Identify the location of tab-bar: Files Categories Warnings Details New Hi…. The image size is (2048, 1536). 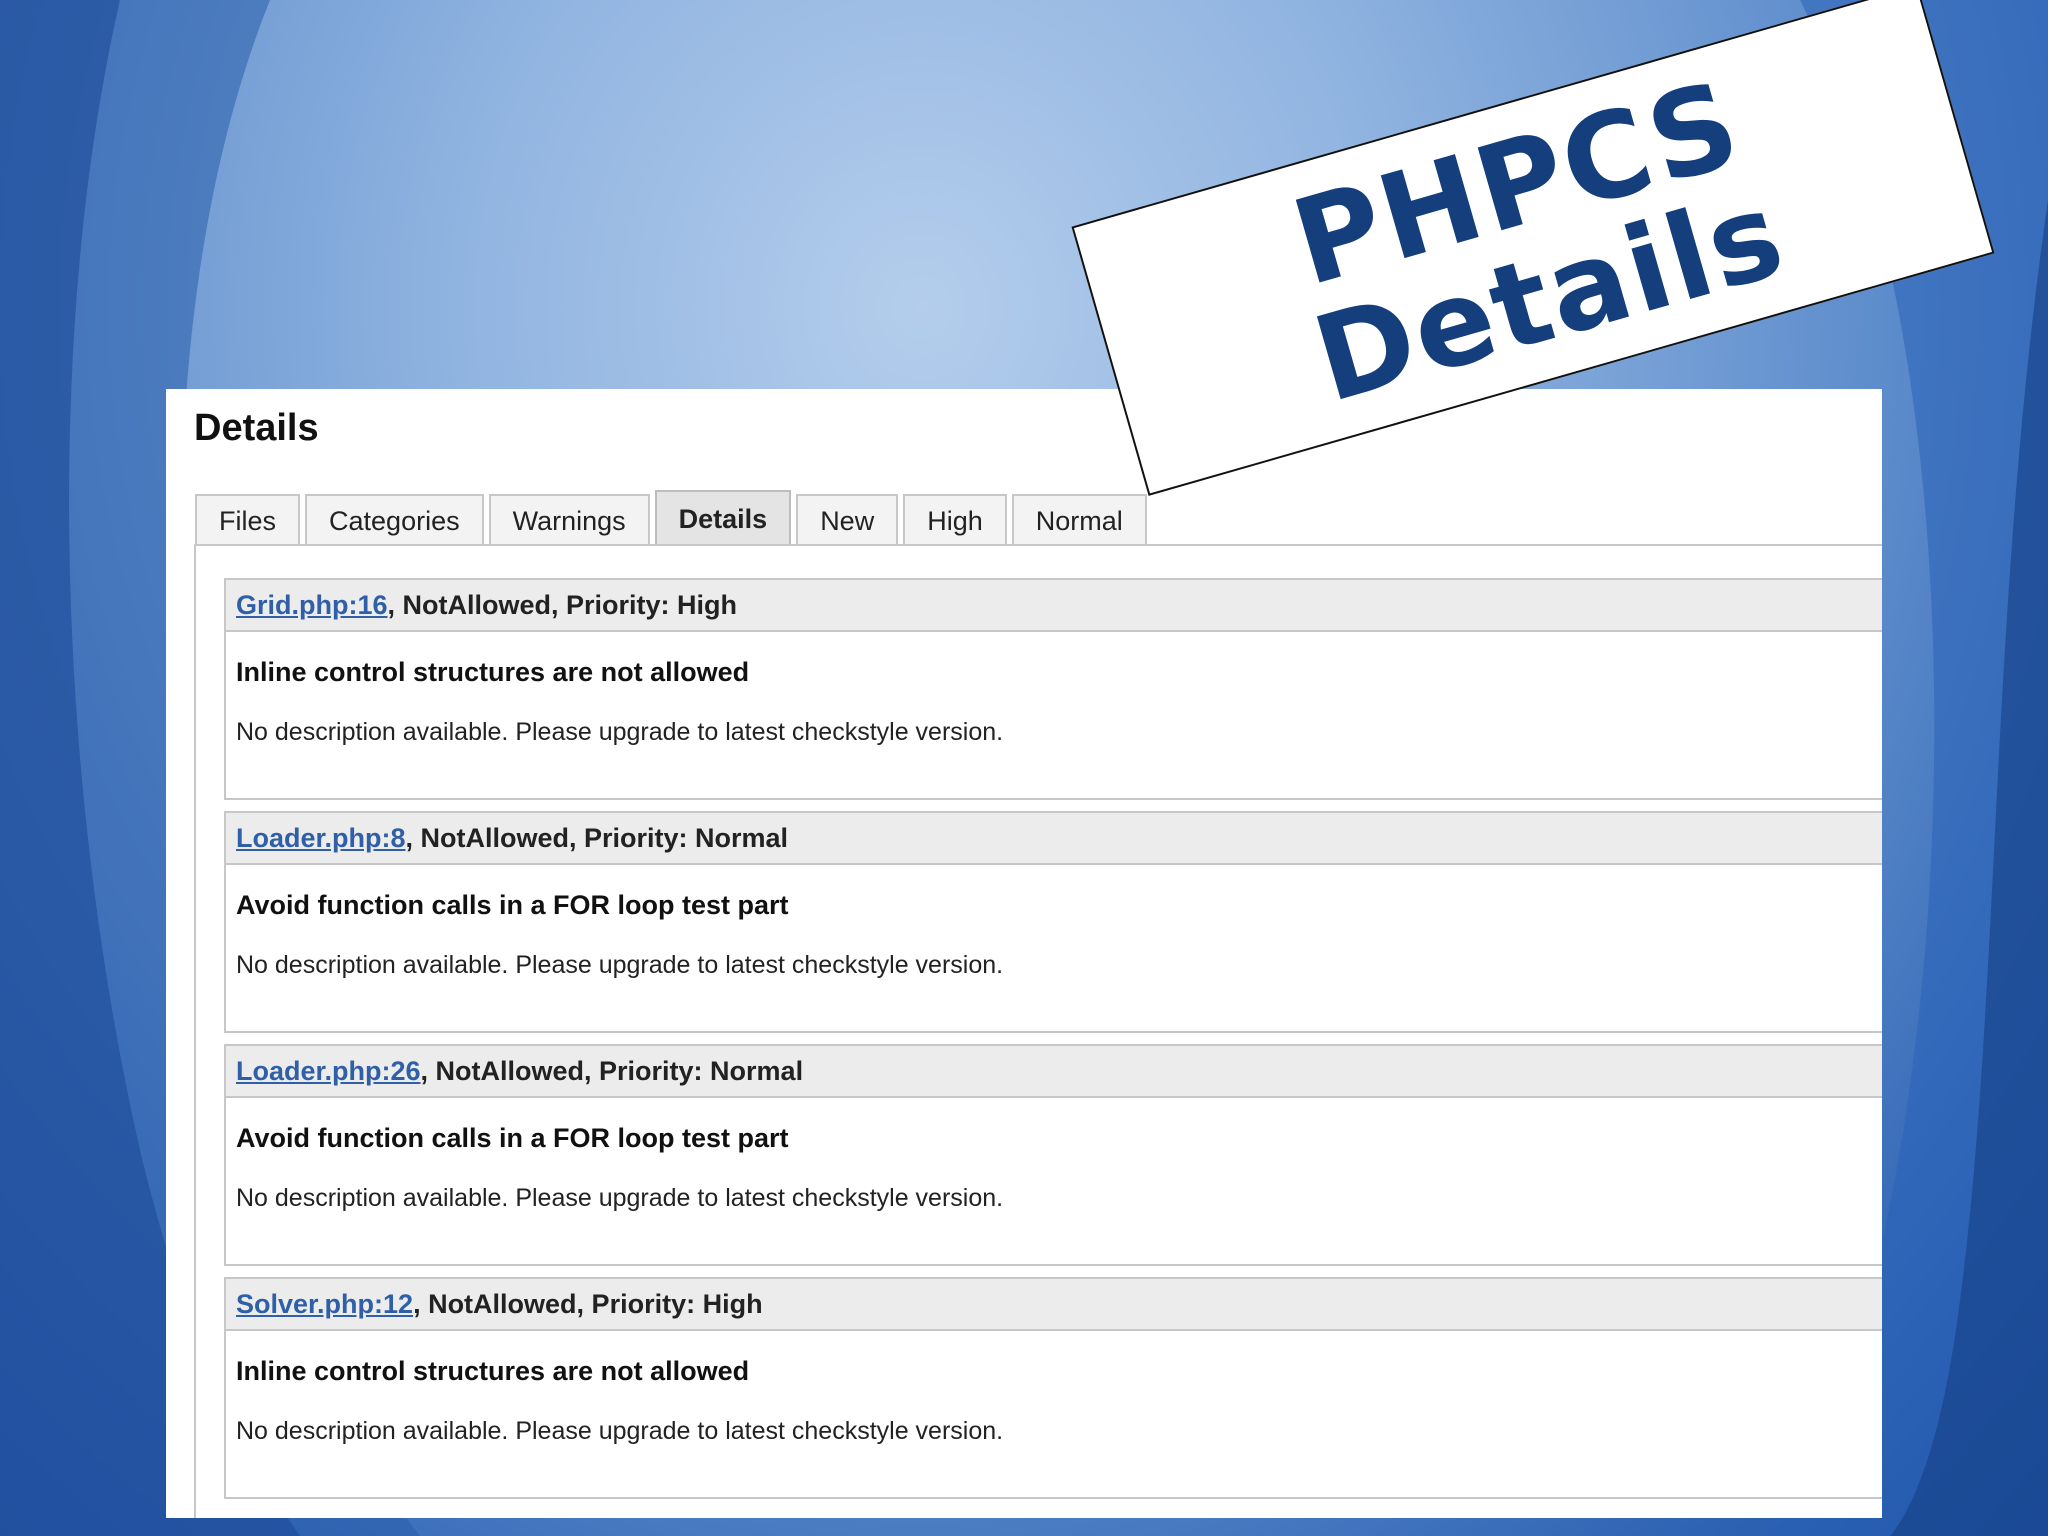
(673, 518).